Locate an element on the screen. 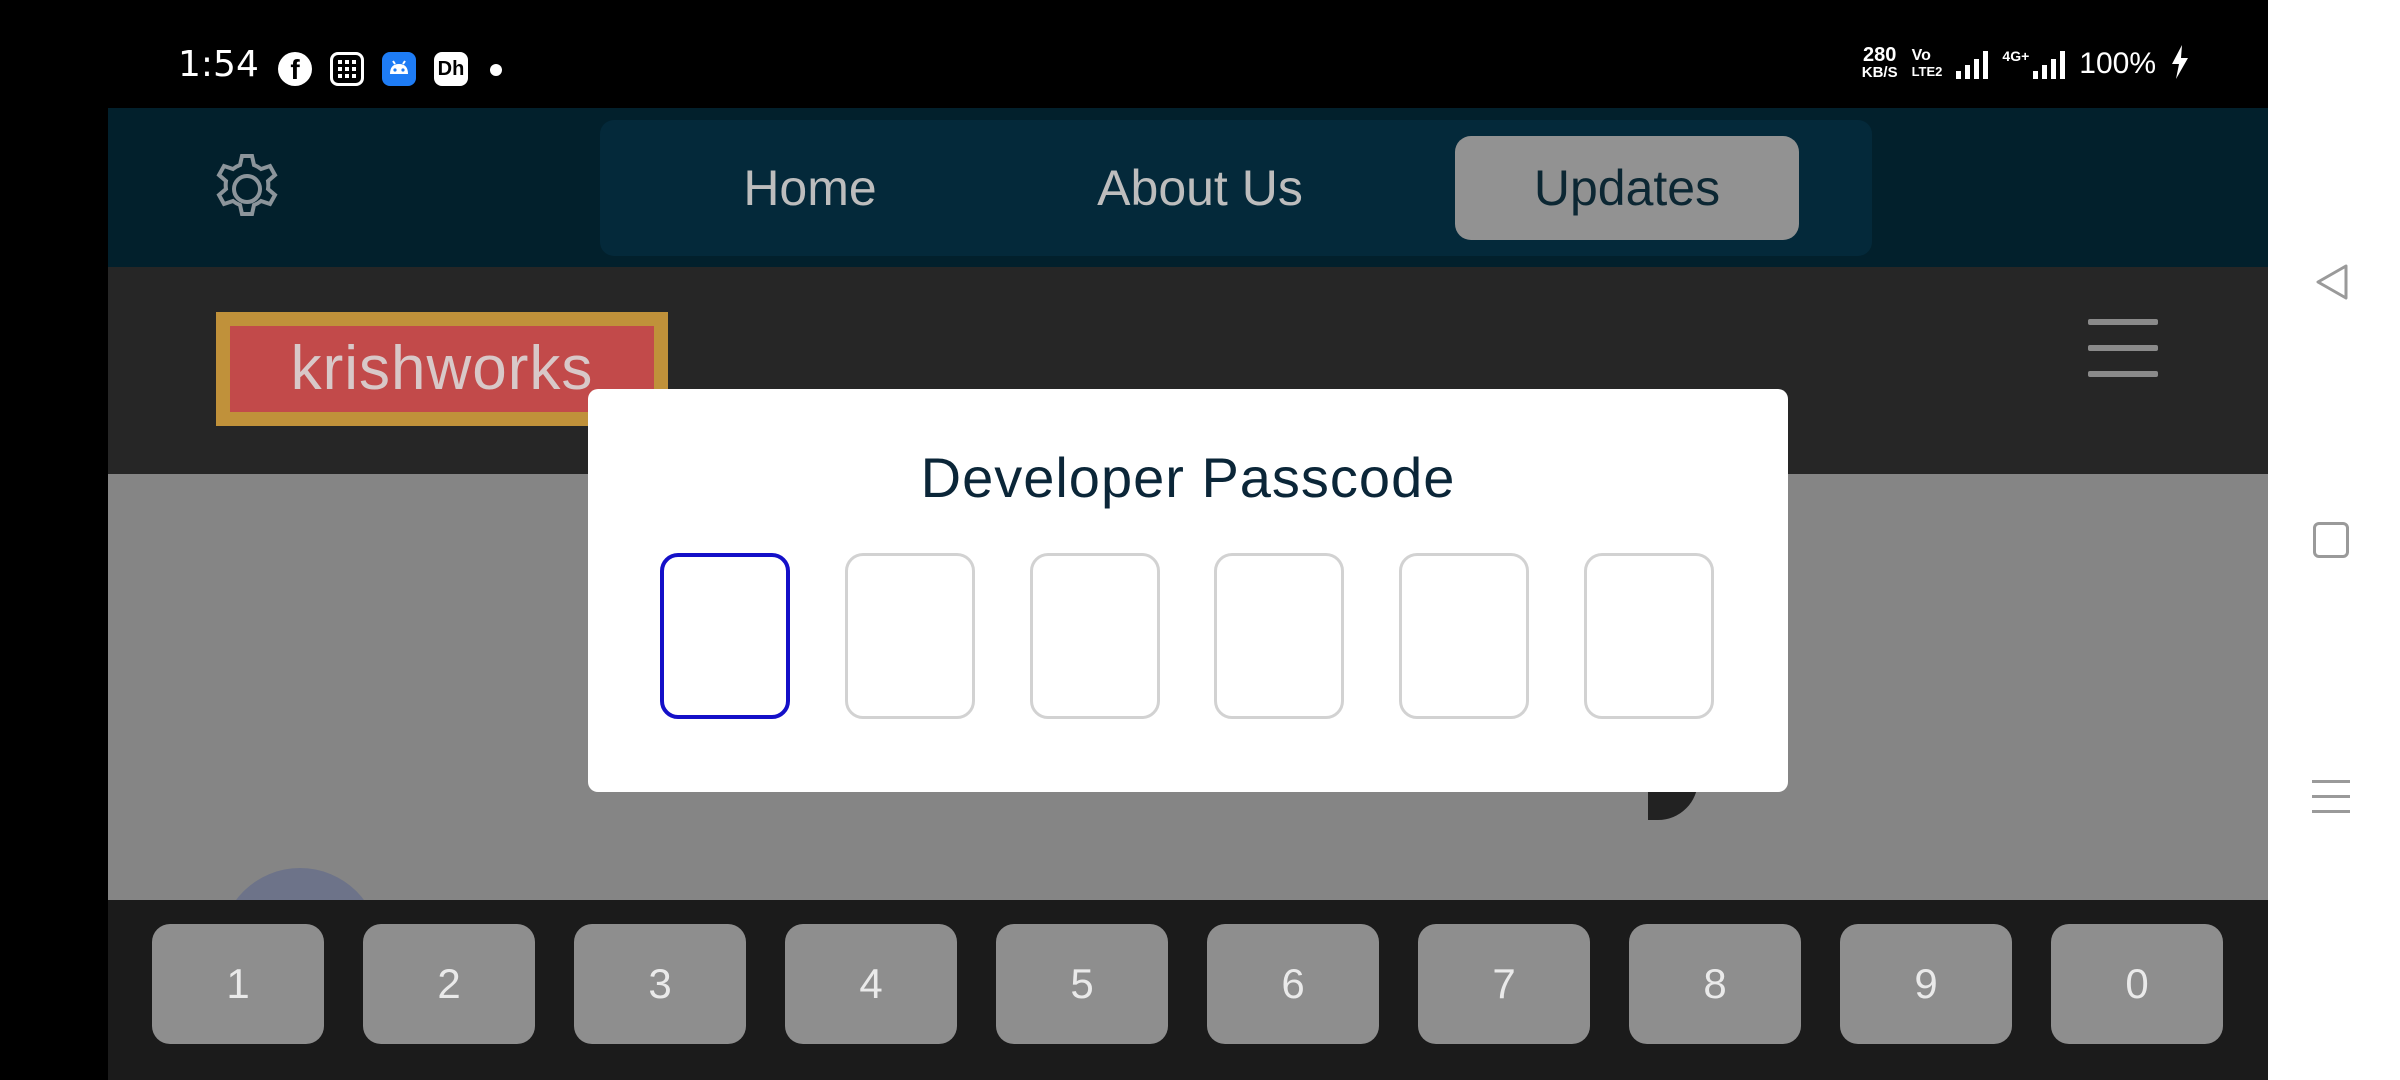 Image resolution: width=2400 pixels, height=1080 pixels. key-9: 9 is located at coordinates (1926, 984).